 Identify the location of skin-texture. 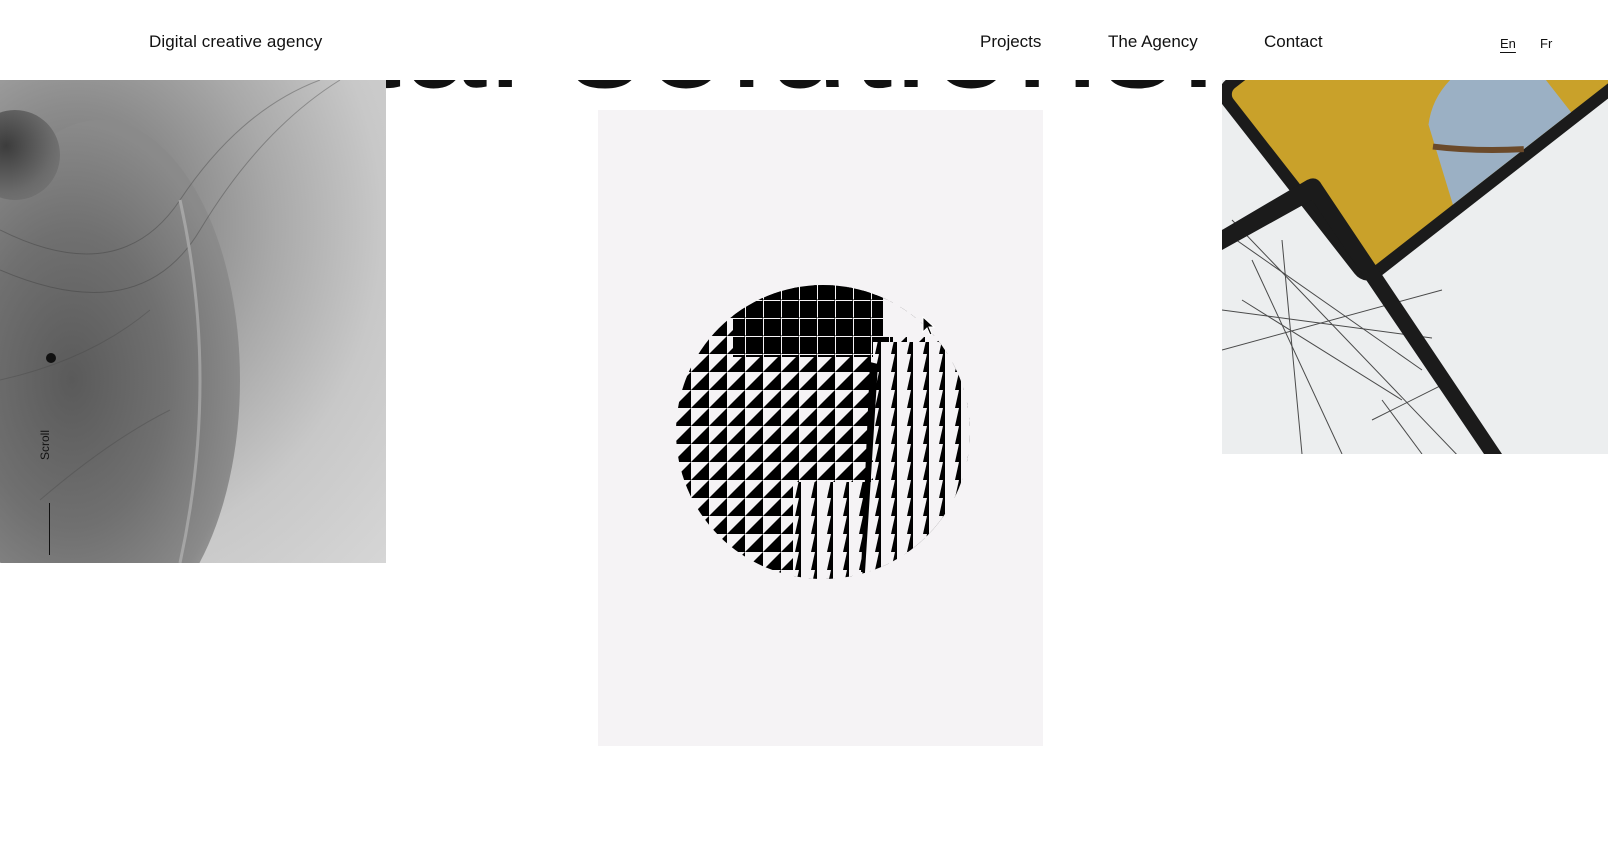
(170, 321).